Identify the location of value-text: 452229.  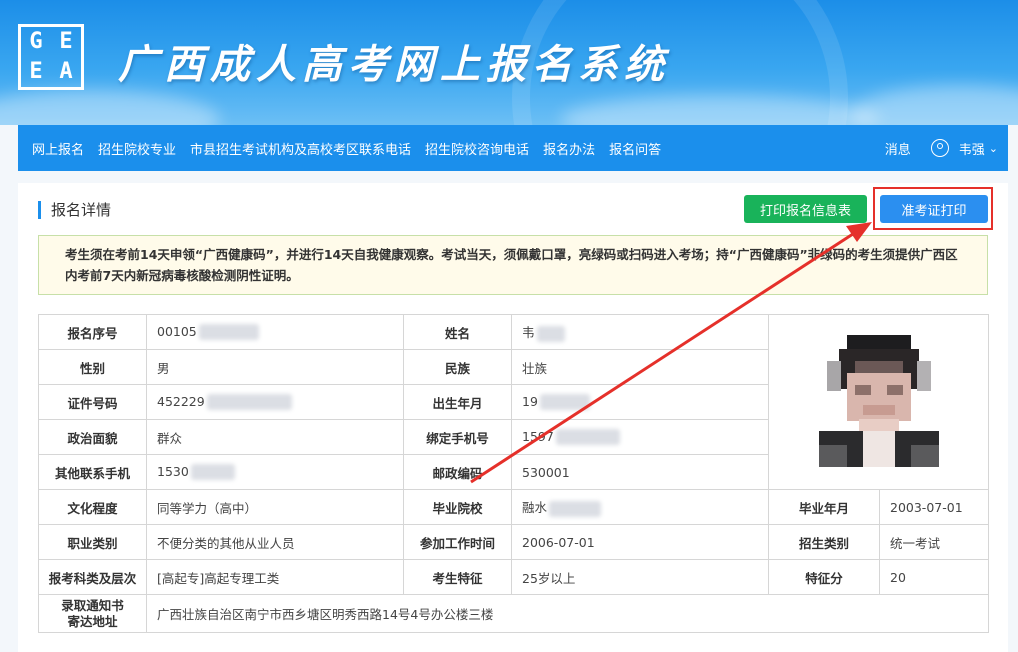
(181, 401).